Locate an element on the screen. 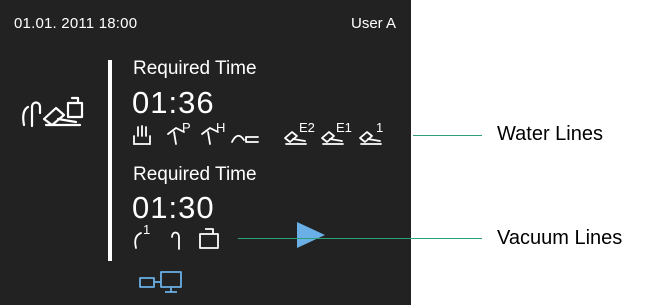  handpiece-e1-sublabel: E1 is located at coordinates (344, 127).